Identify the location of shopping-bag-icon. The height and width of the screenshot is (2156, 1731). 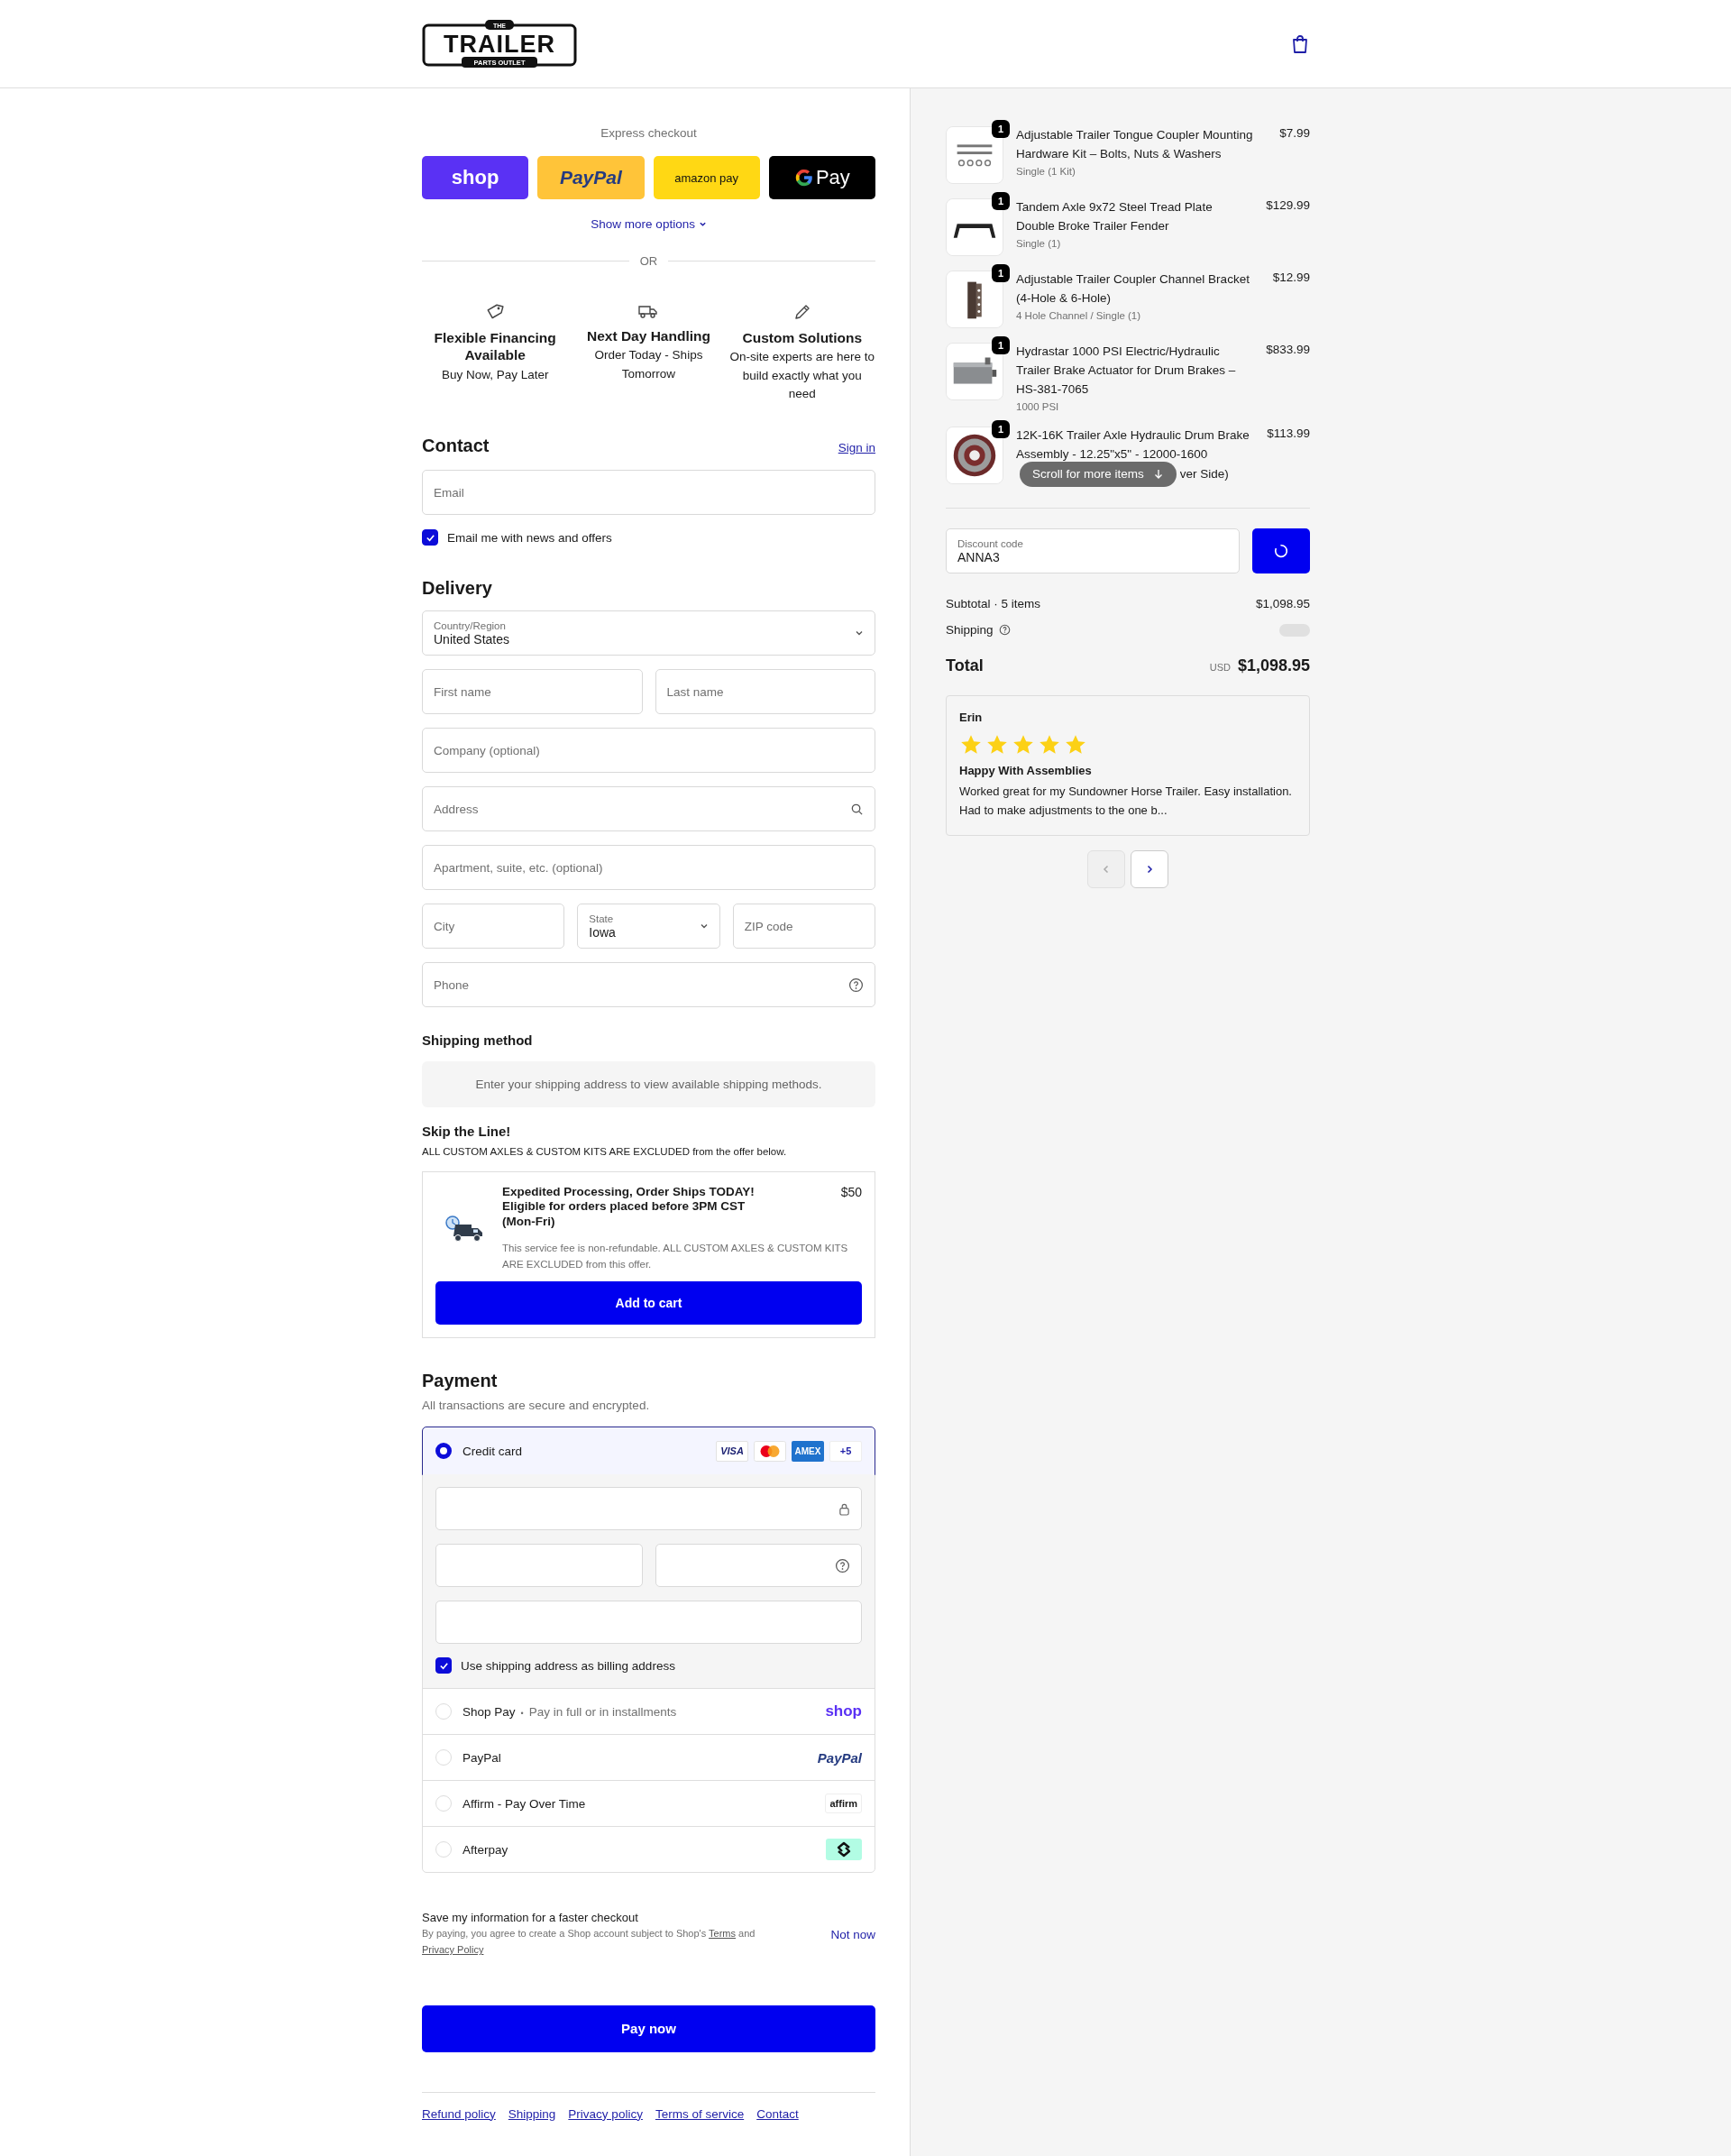
(1300, 43).